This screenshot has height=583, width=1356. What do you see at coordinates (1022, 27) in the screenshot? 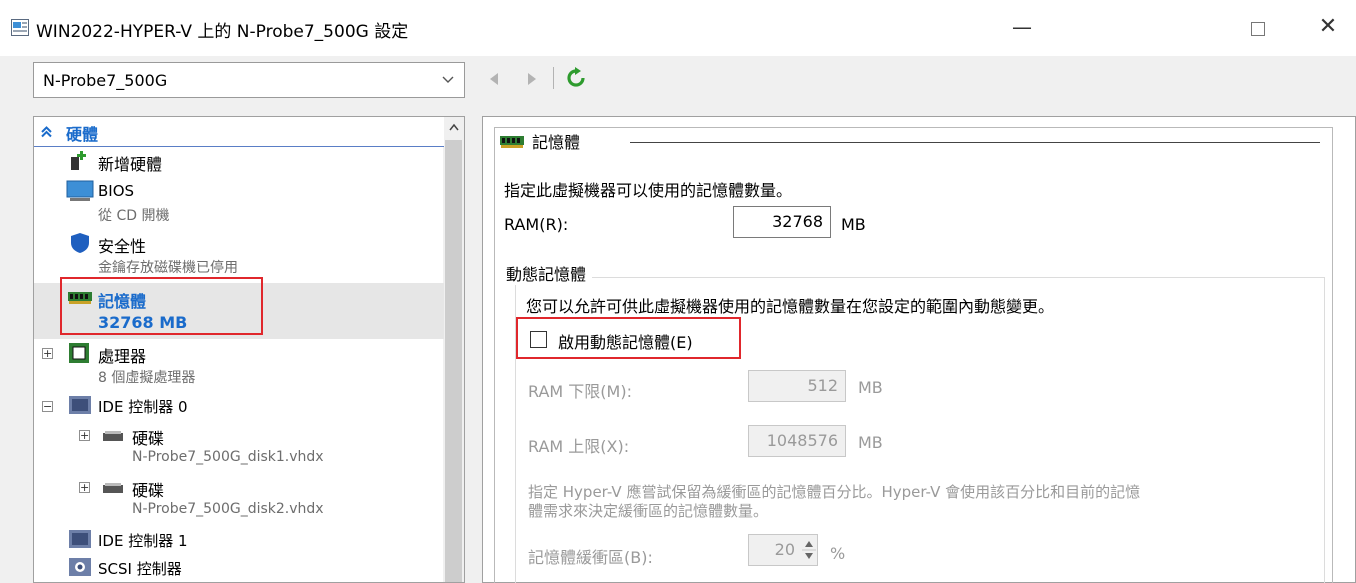
I see `minimize-button: —` at bounding box center [1022, 27].